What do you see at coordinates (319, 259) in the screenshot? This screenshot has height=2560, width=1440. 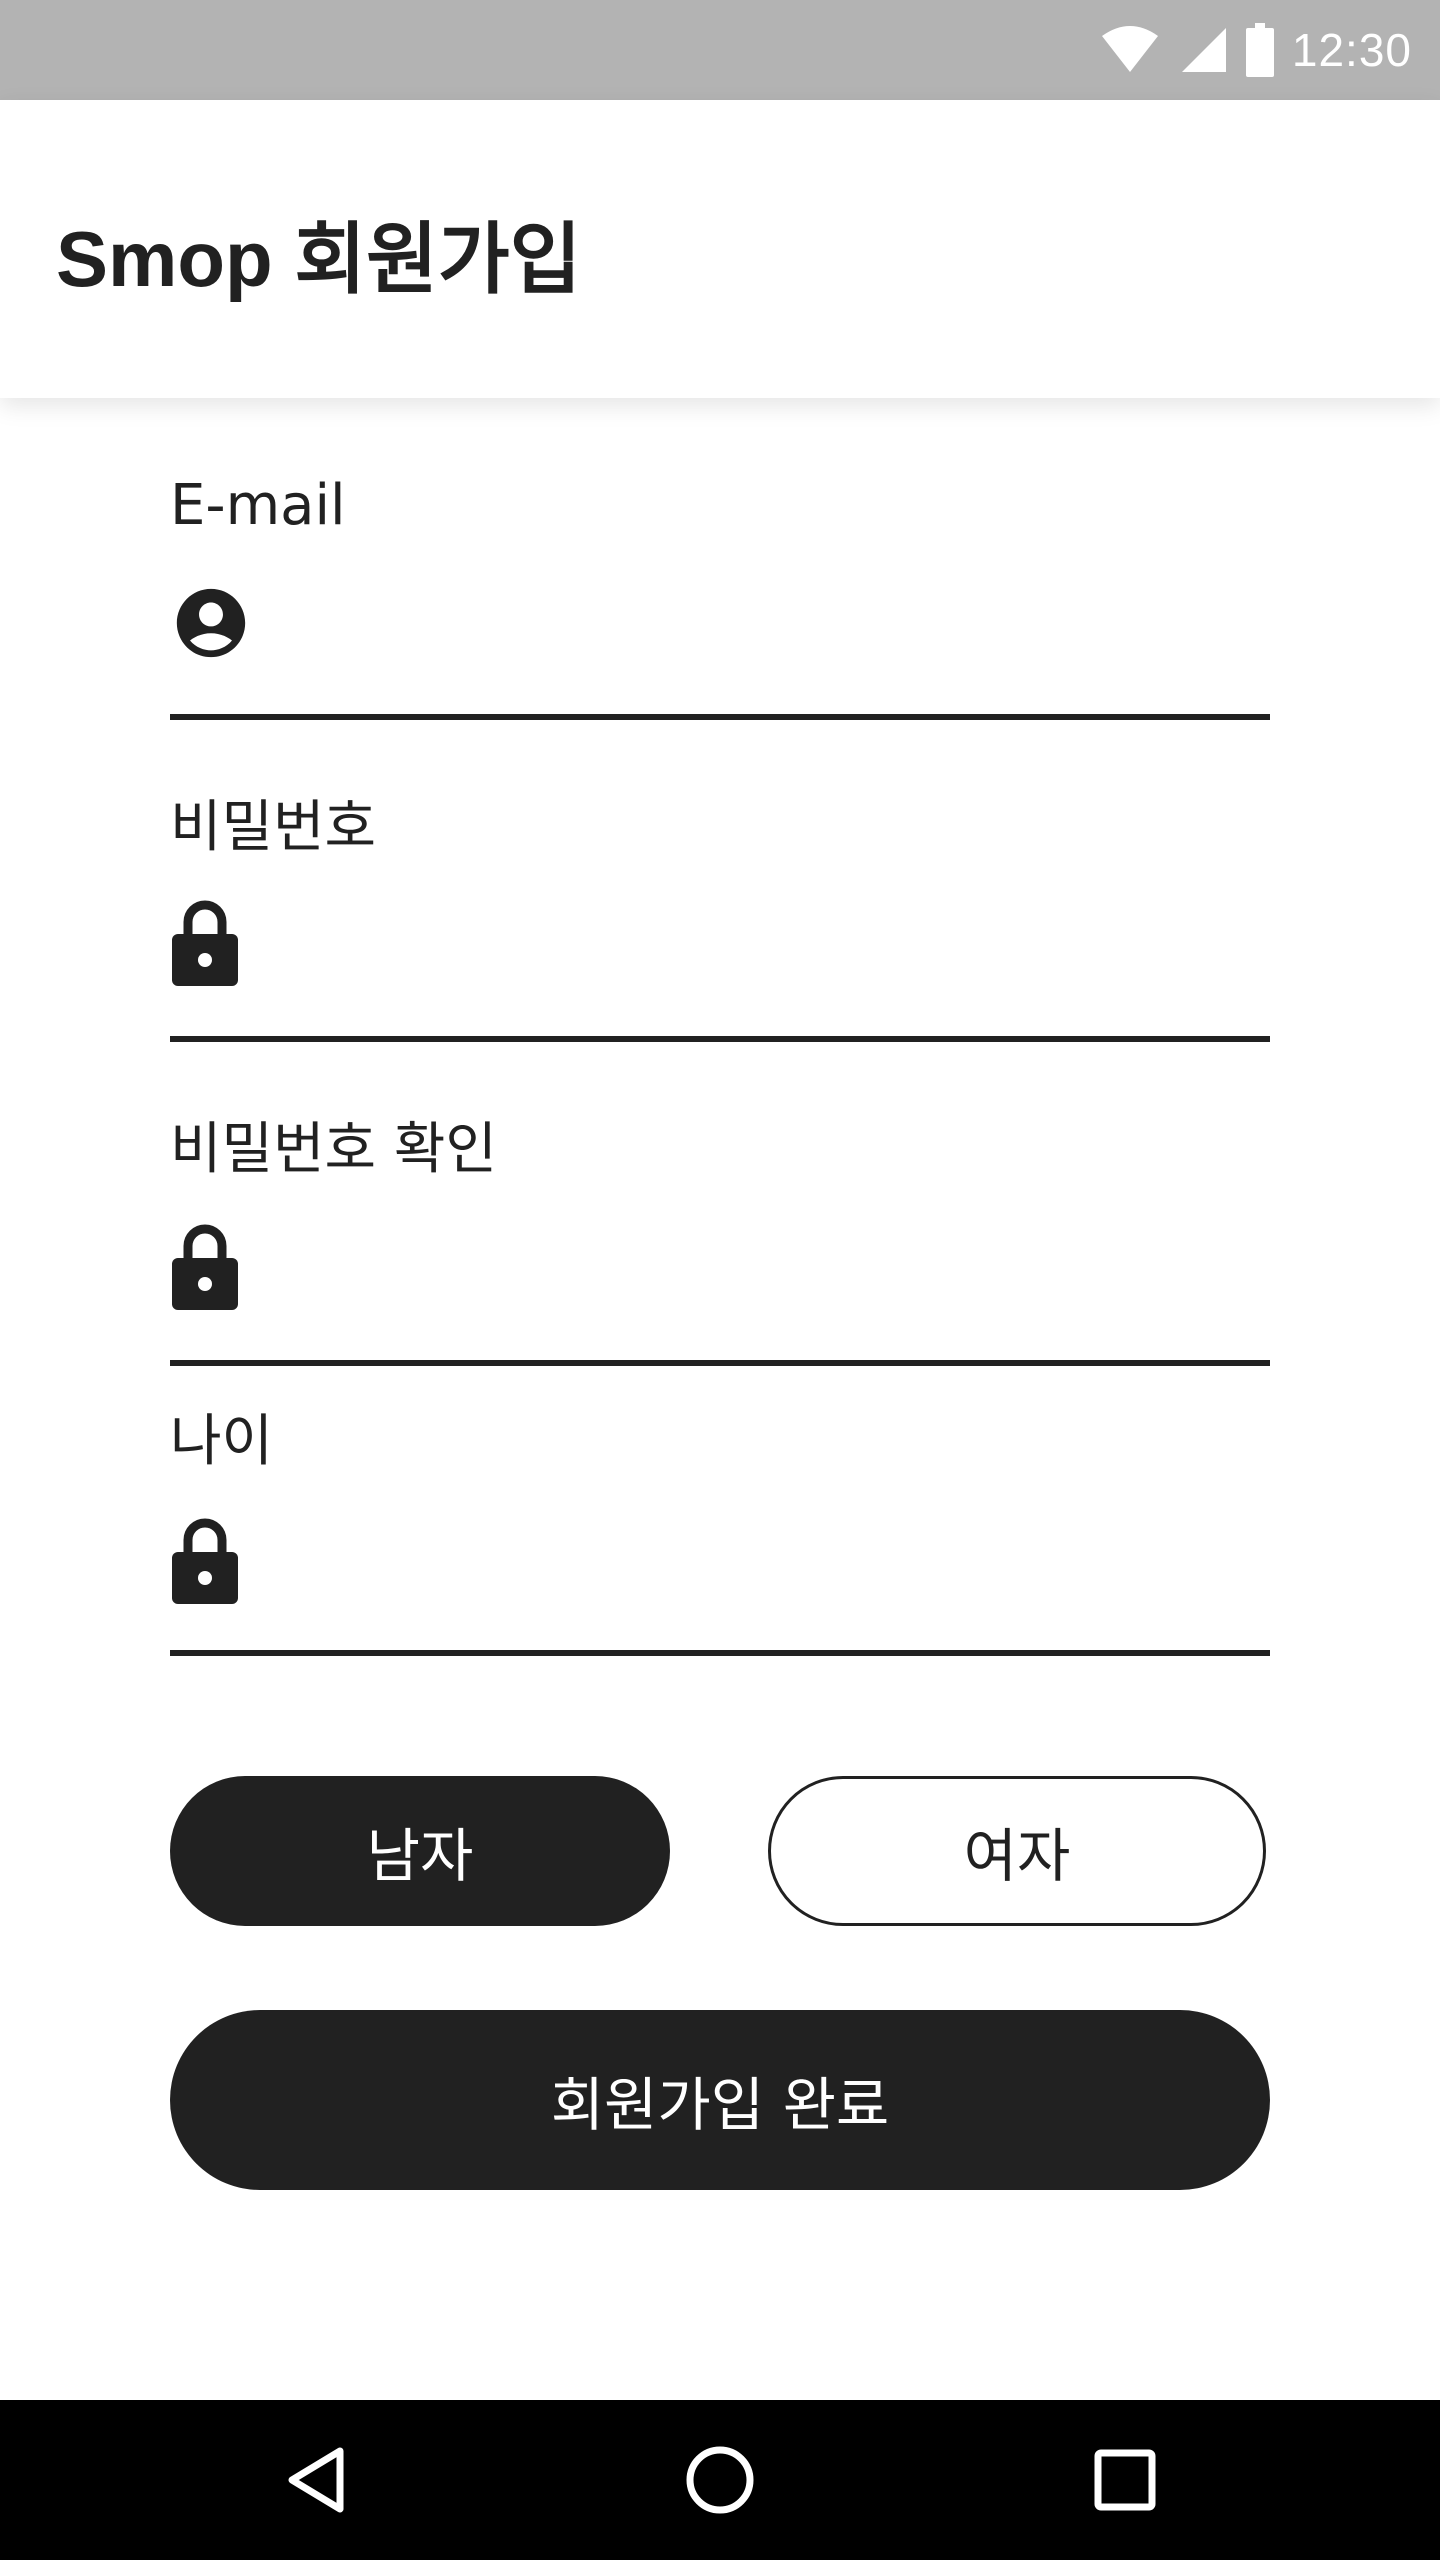 I see `page-title: Smop 회원가입` at bounding box center [319, 259].